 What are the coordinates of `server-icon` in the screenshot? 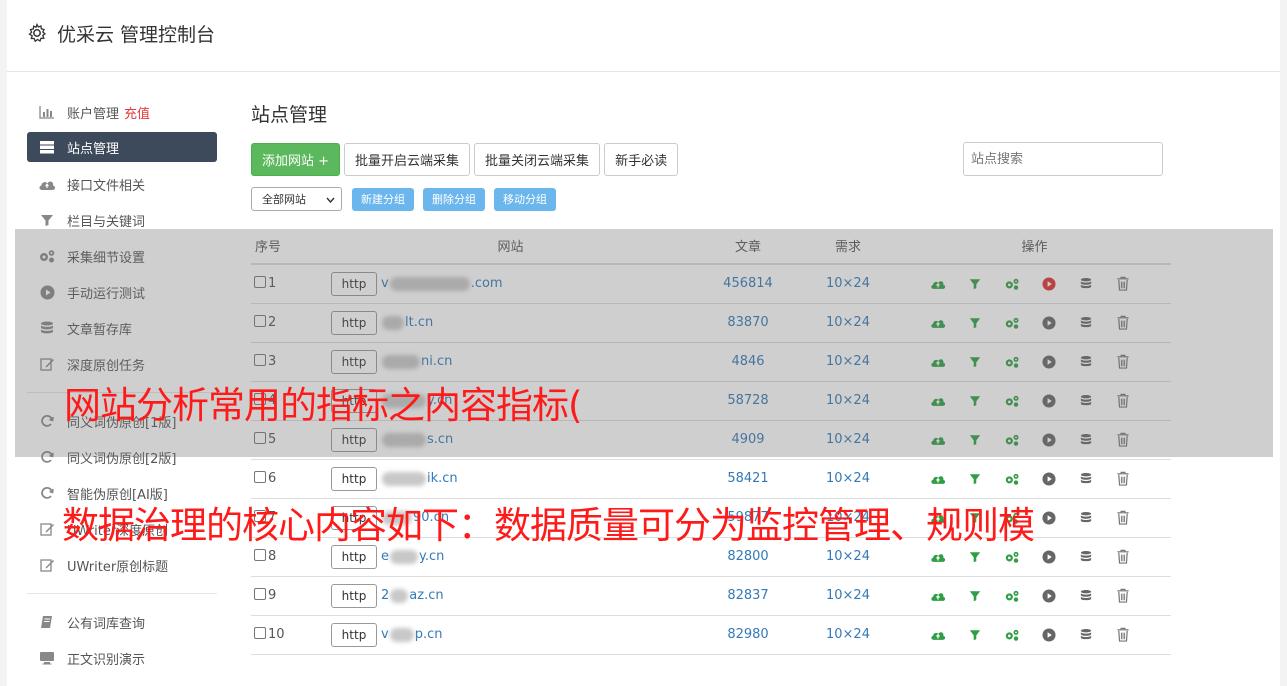 It's located at (47, 147).